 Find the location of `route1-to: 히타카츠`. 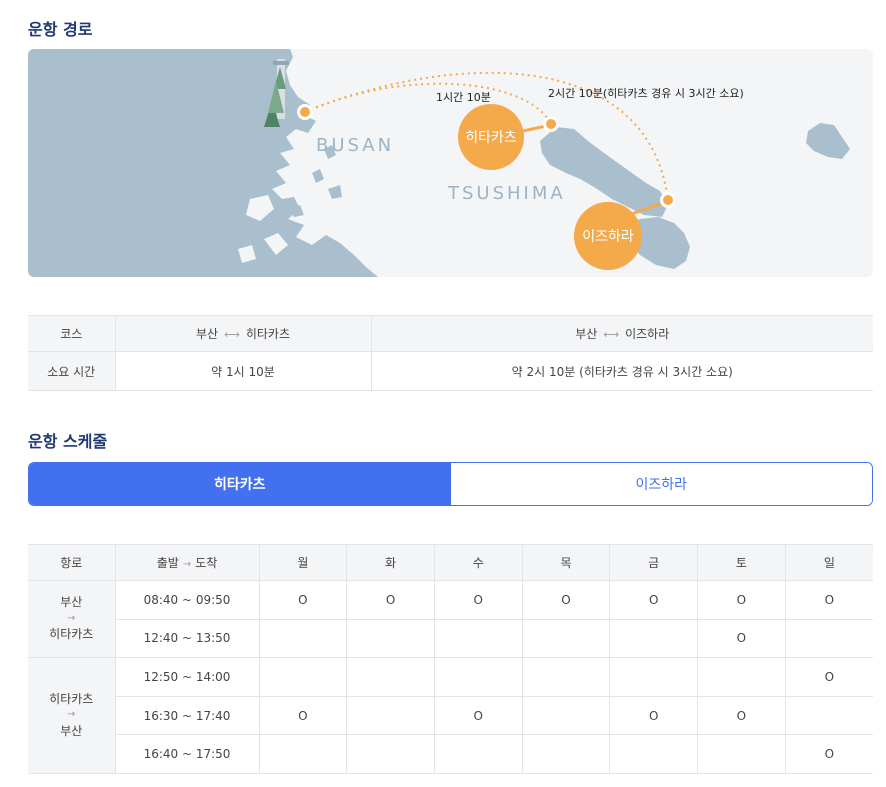

route1-to: 히타카츠 is located at coordinates (268, 334).